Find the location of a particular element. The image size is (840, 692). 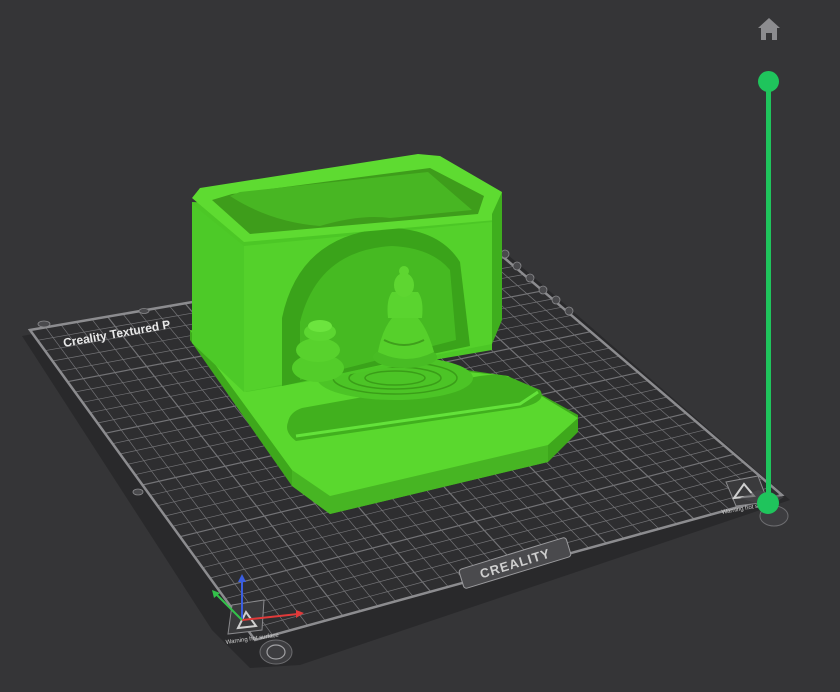

layer-slider-upper-handle is located at coordinates (768, 81).